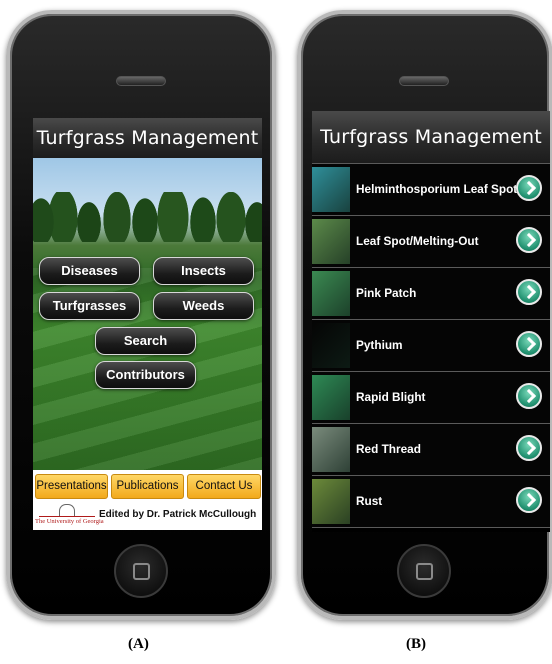  Describe the element at coordinates (138, 644) in the screenshot. I see `caption-a: (A)` at that location.